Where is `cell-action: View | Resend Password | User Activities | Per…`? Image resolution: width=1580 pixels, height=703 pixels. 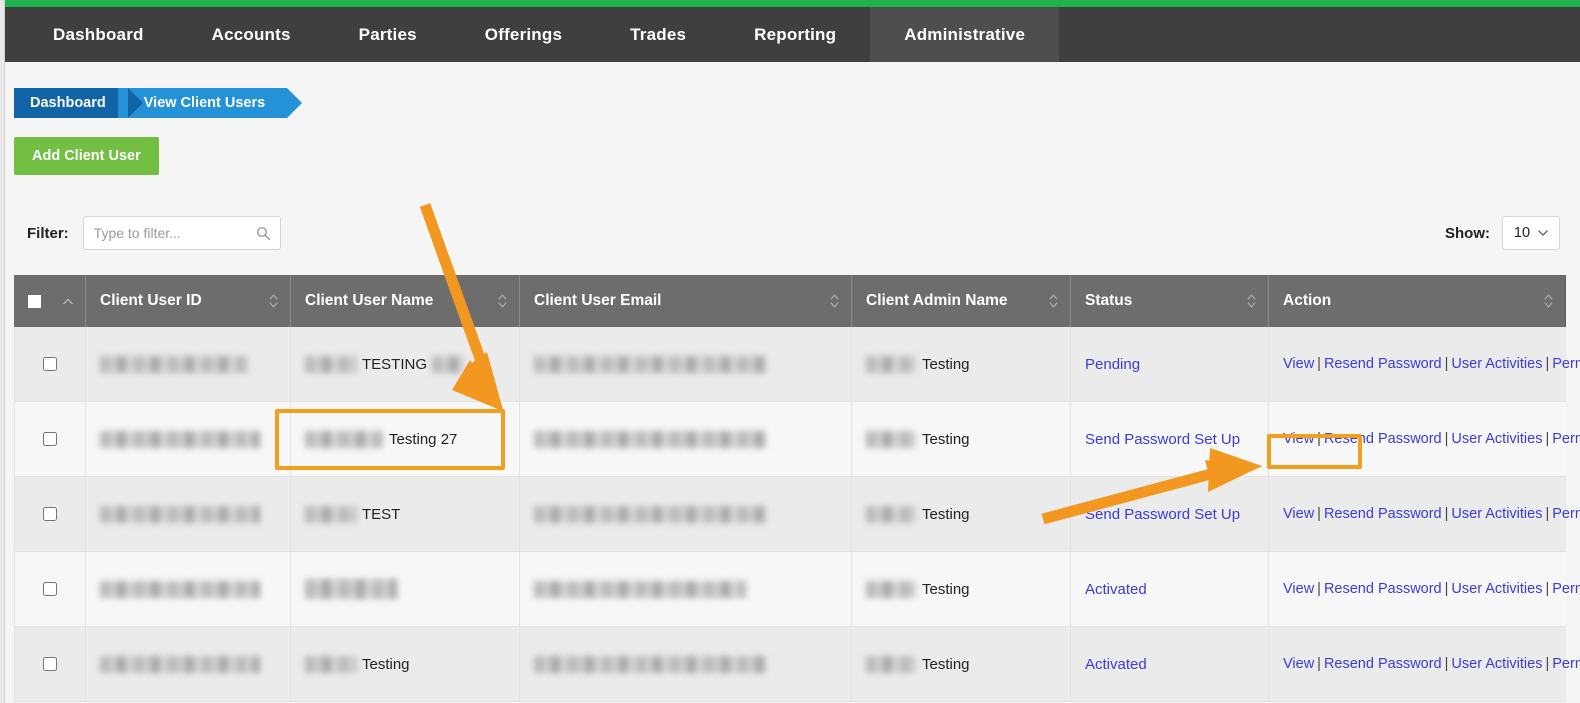 cell-action: View | Resend Password | User Activities | Per… is located at coordinates (1424, 589).